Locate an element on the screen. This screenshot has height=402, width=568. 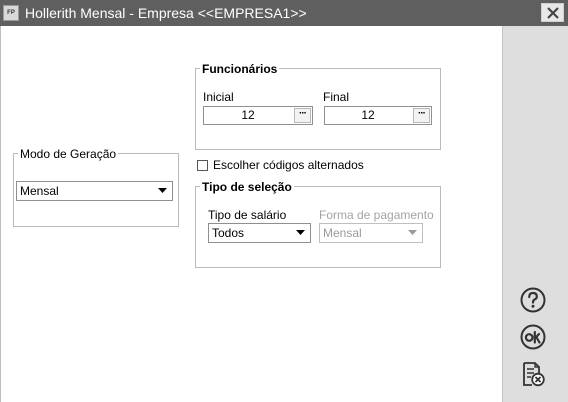
tipo-salario-label: Tipo de salário is located at coordinates (247, 215).